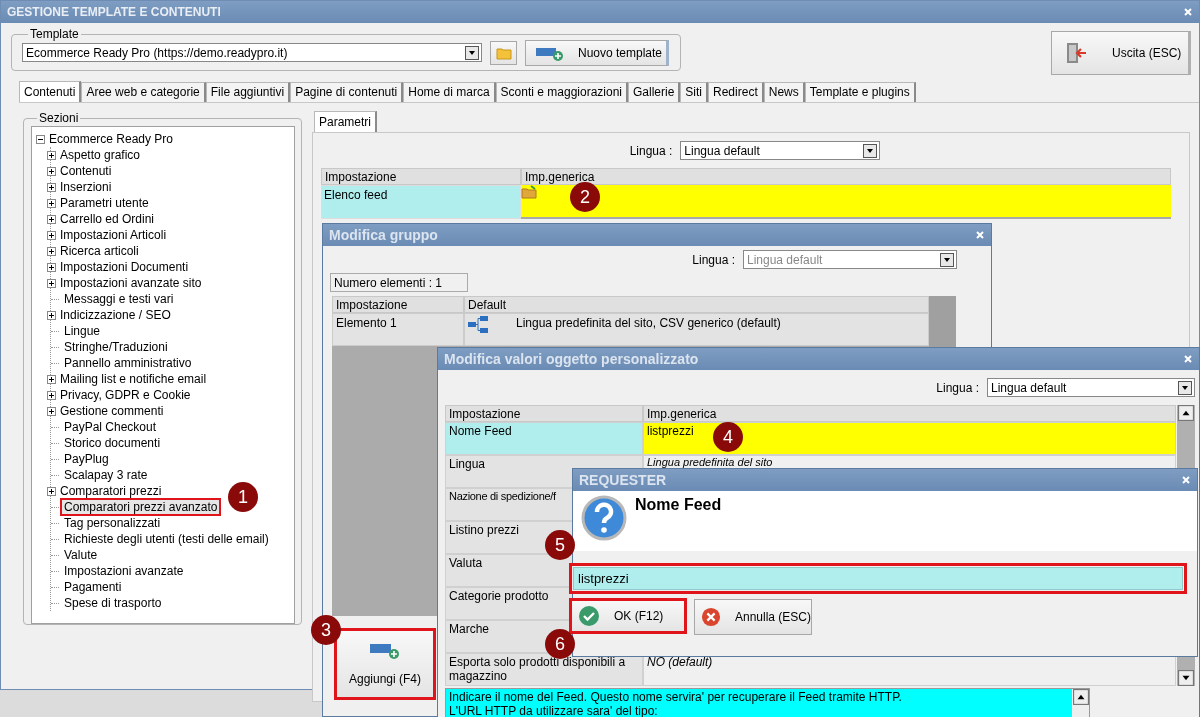 This screenshot has height=717, width=1200. What do you see at coordinates (119, 299) in the screenshot?
I see `tree-item: Messaggi e testi vari` at bounding box center [119, 299].